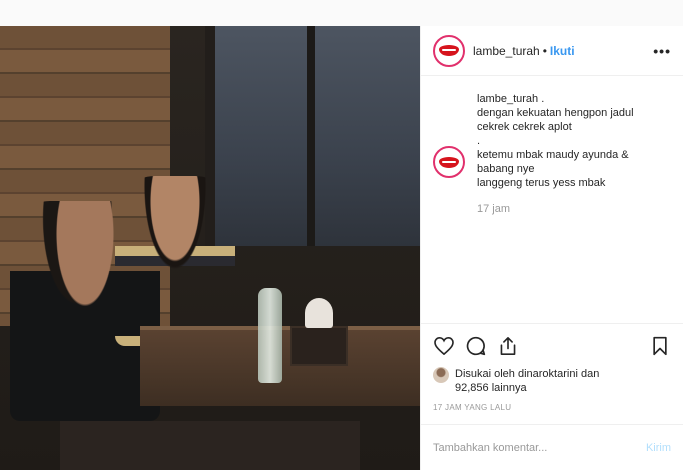 This screenshot has height=470, width=683. Describe the element at coordinates (319, 313) in the screenshot. I see `photo-tissue` at that location.